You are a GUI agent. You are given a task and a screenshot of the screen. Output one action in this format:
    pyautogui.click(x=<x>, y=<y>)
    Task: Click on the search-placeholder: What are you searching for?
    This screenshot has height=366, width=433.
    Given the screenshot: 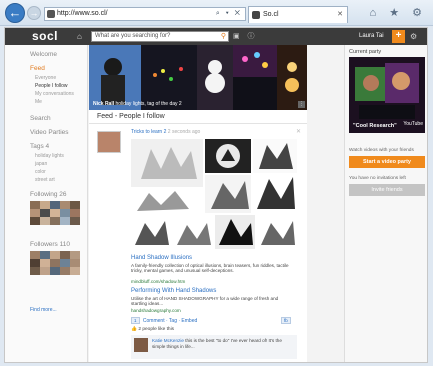 What is the action you would take?
    pyautogui.click(x=133, y=36)
    